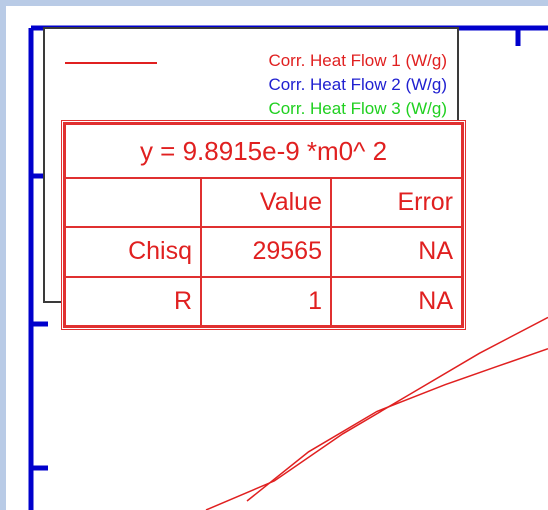  Describe the element at coordinates (266, 301) in the screenshot. I see `row-value-r: 1` at that location.